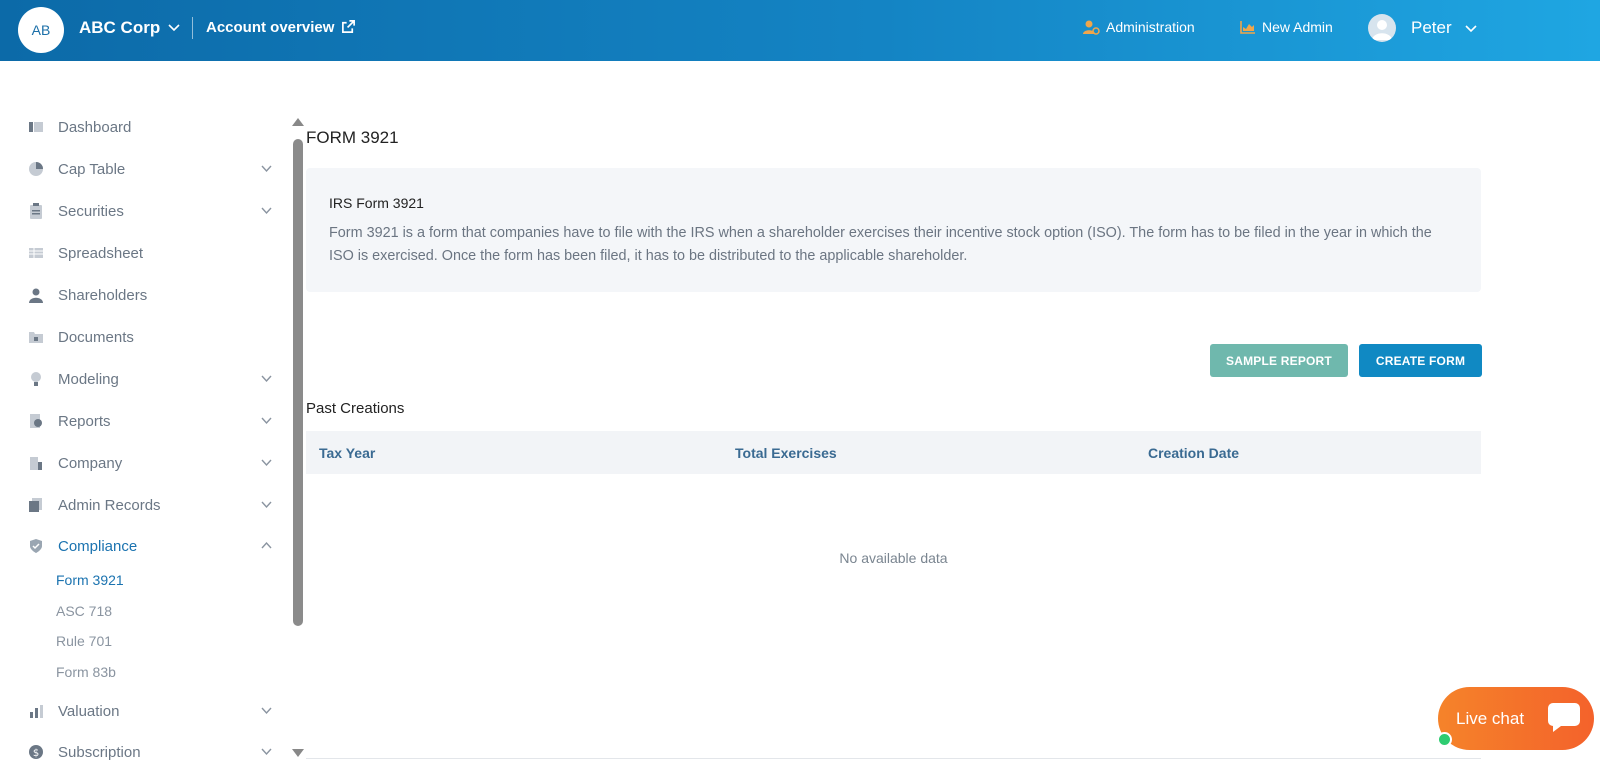 The height and width of the screenshot is (771, 1600). I want to click on sidebar-item-label: Shareholders, so click(103, 295).